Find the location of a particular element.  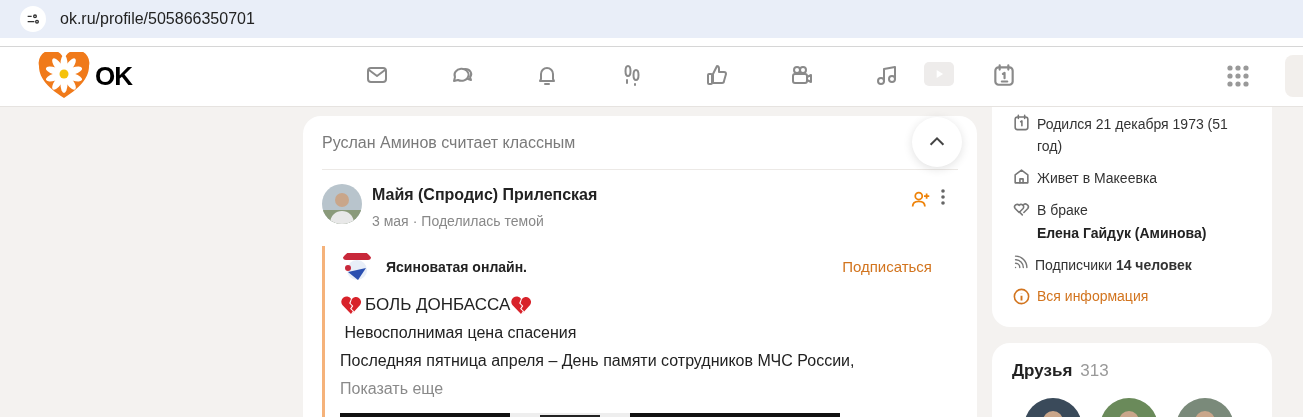

url-text: ok.ru/profile/505866350701 is located at coordinates (157, 19).